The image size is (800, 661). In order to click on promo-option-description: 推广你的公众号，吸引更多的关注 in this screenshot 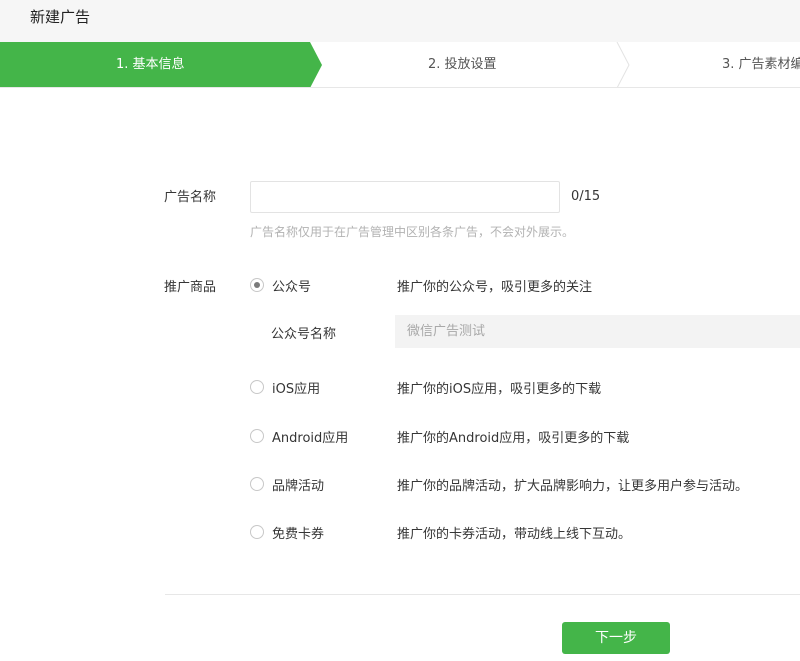, I will do `click(495, 287)`.